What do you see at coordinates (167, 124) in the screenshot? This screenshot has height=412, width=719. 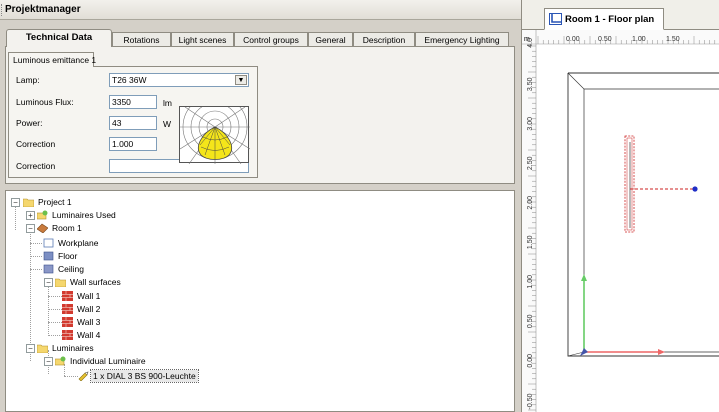 I see `power-unit: W` at bounding box center [167, 124].